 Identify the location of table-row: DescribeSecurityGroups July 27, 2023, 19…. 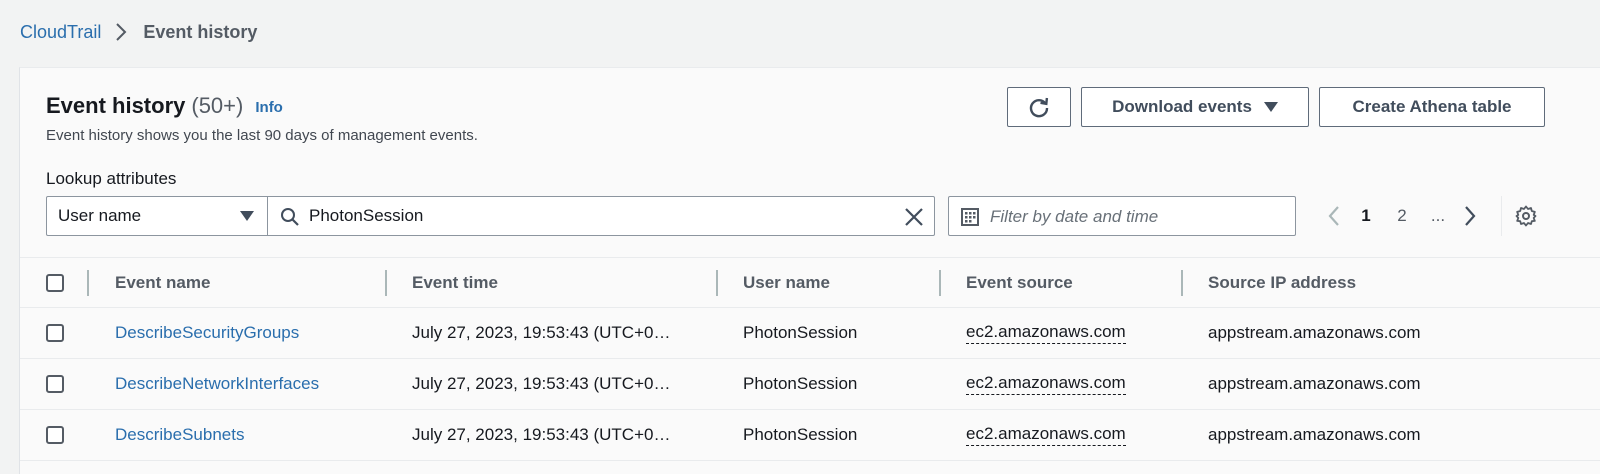
(810, 333).